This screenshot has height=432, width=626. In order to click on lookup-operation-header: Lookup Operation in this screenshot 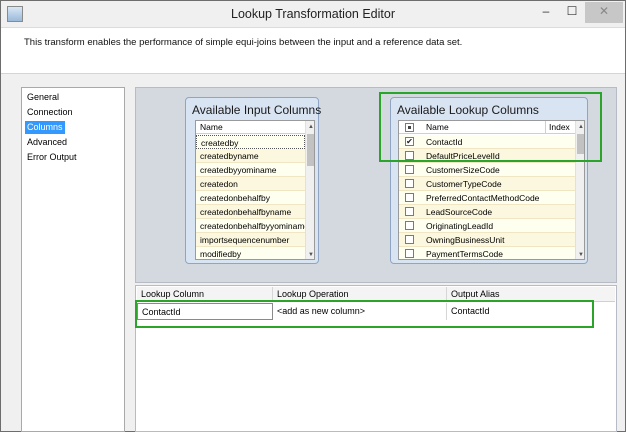, I will do `click(360, 294)`.